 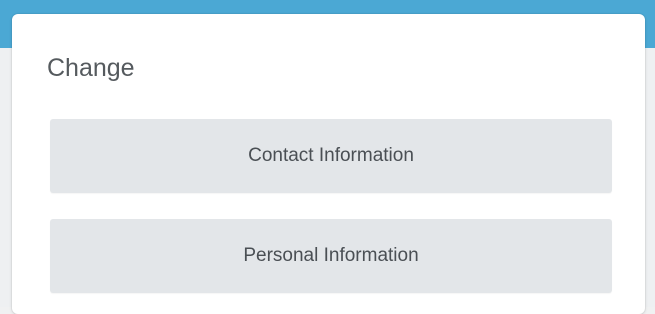 I want to click on background-panel-right, so click(x=650, y=177).